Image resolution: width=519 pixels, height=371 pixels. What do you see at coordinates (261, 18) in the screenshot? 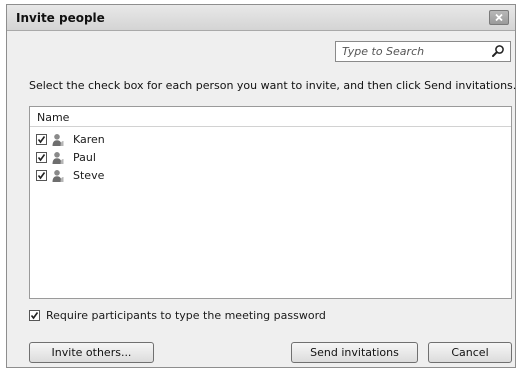
I see `title-bar: Invite people` at bounding box center [261, 18].